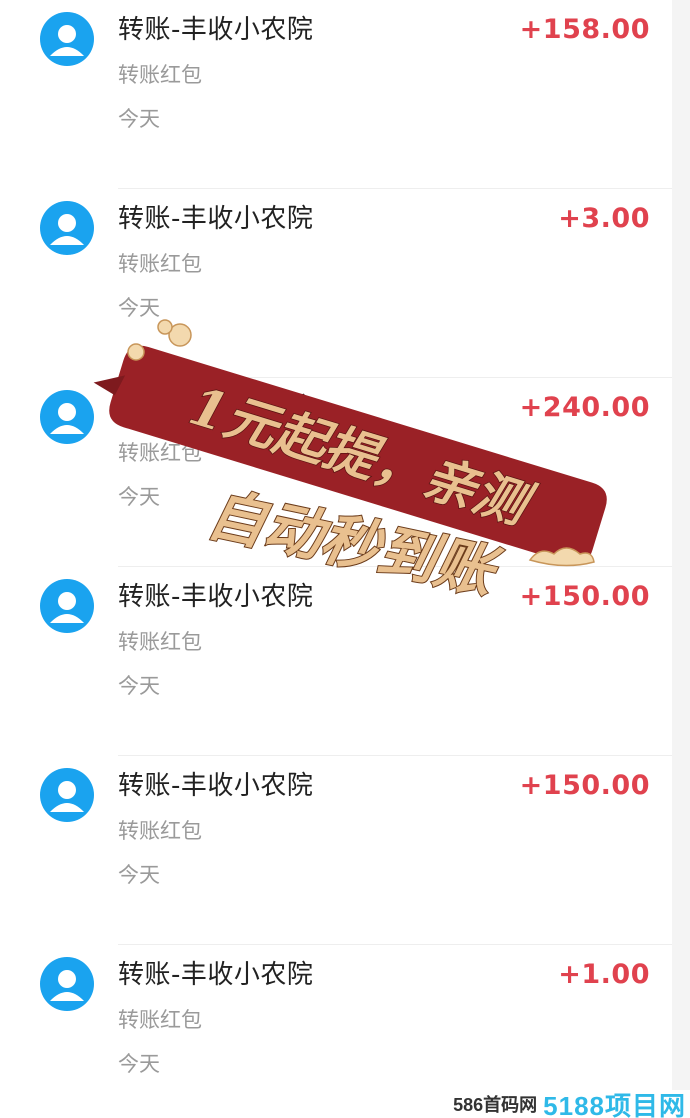  Describe the element at coordinates (584, 29) in the screenshot. I see `transaction-amount: +158.00` at that location.